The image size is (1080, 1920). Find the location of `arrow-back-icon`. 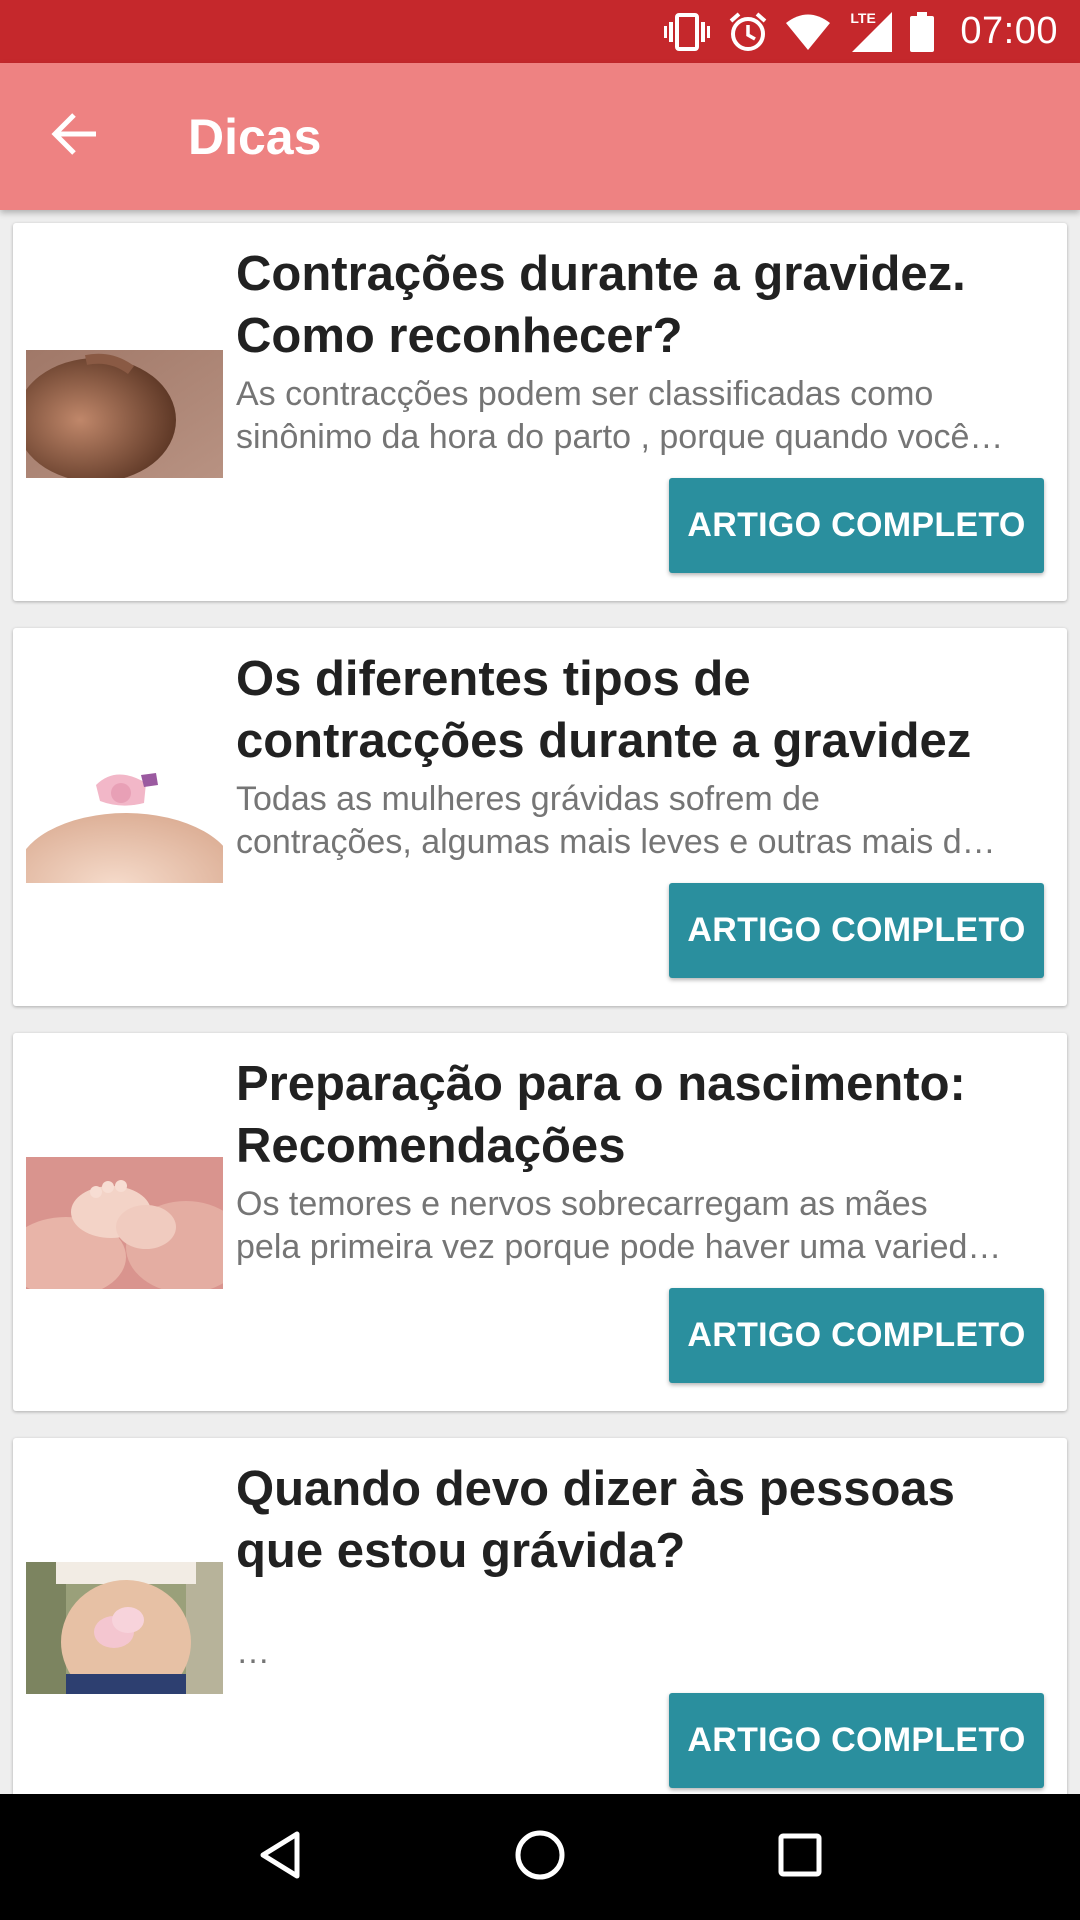

arrow-back-icon is located at coordinates (74, 136).